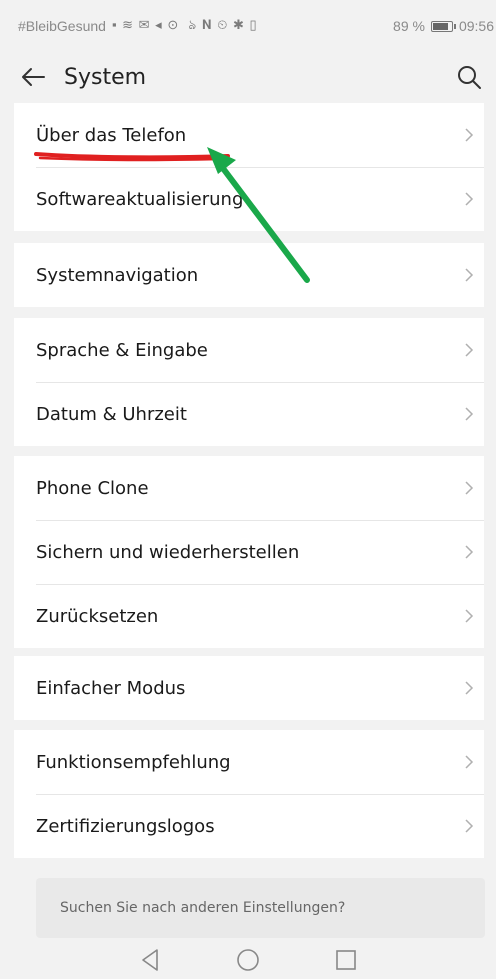 This screenshot has width=496, height=979. I want to click on settings-item-label: Zurücksetzen, so click(97, 616).